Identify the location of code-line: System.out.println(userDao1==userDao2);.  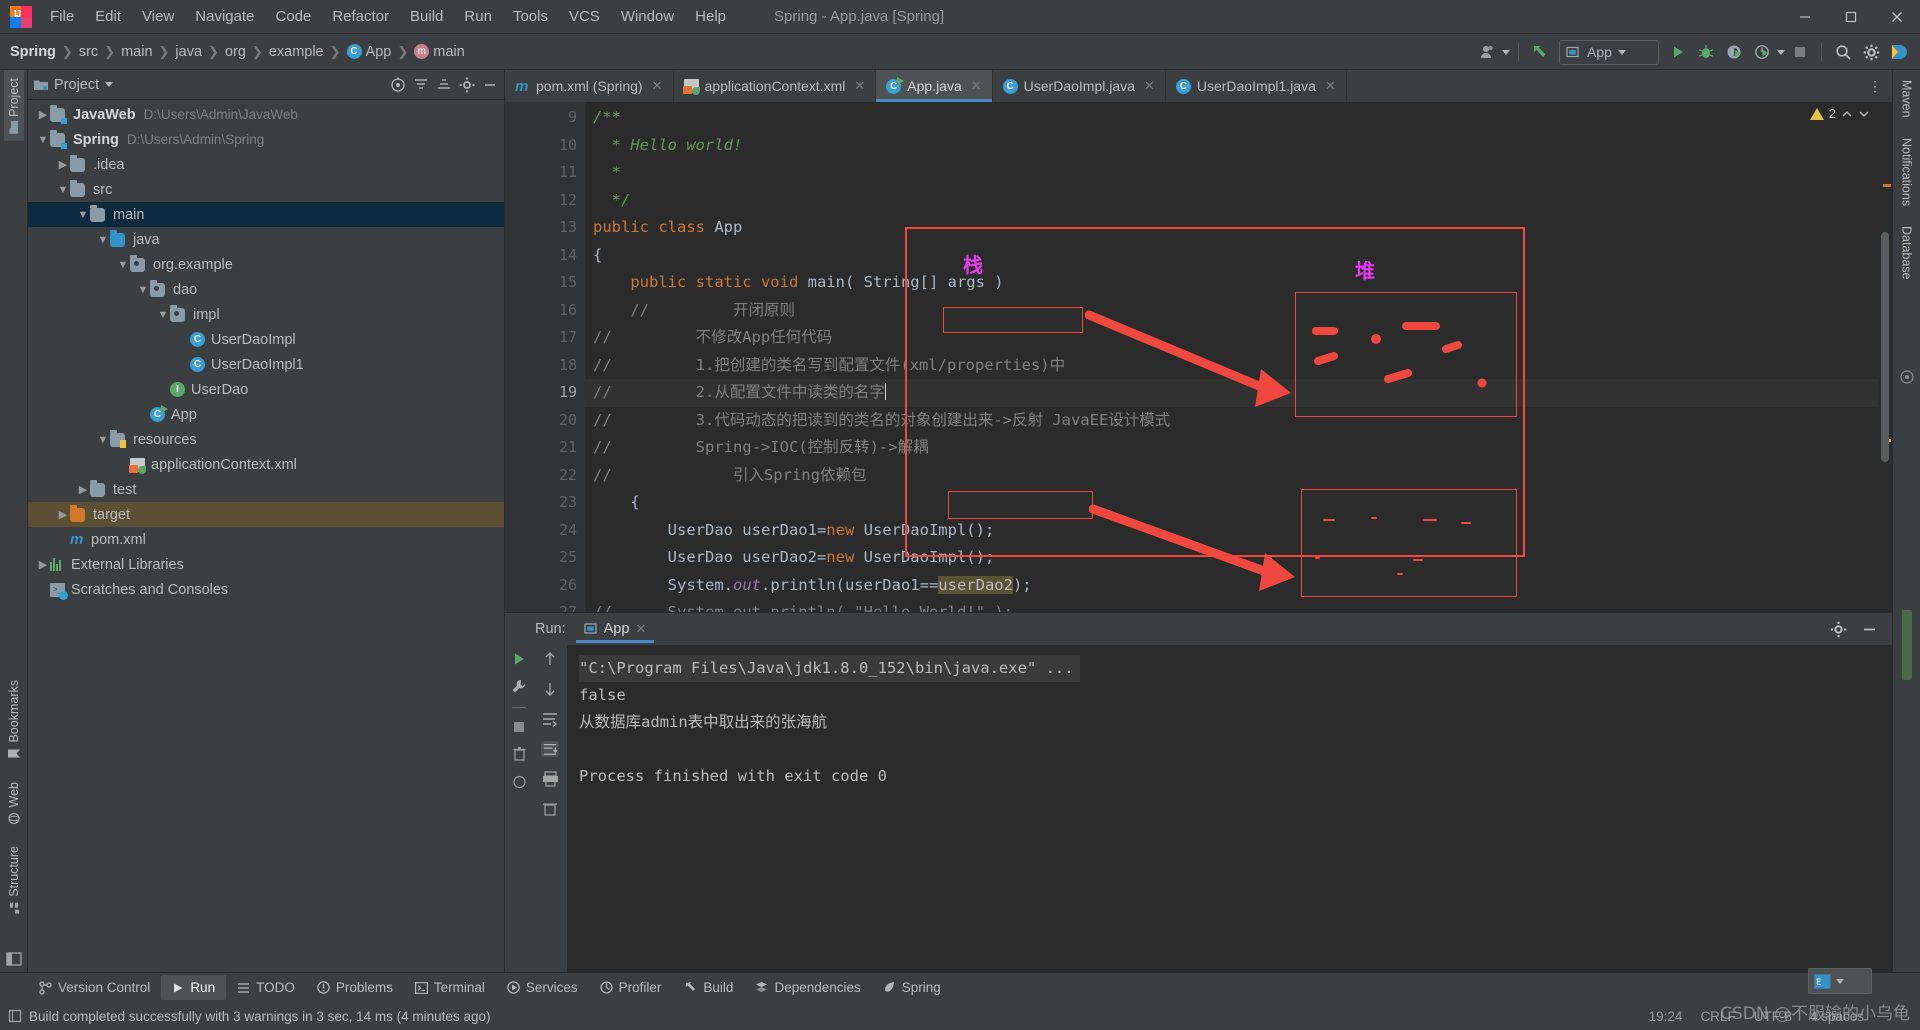
(1231, 586).